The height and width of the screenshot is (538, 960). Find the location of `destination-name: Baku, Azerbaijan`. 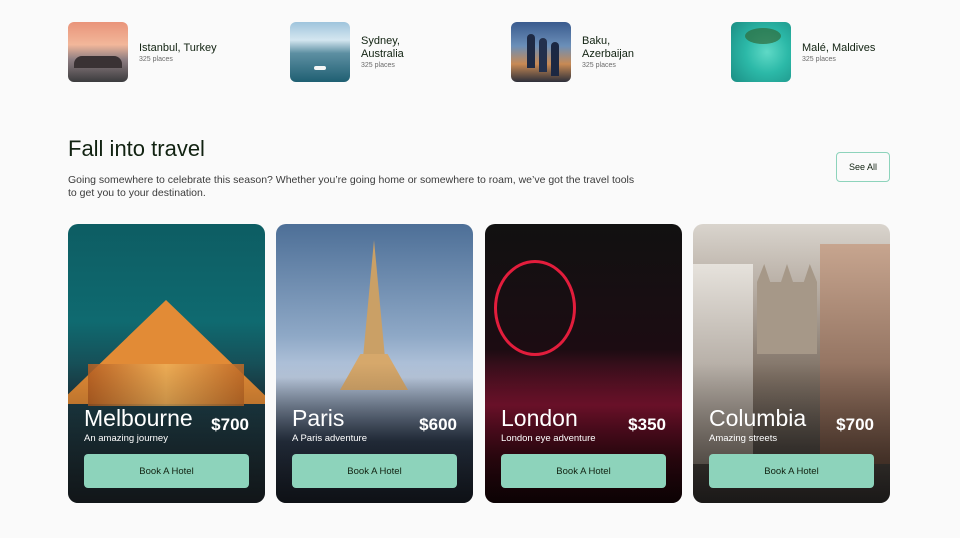

destination-name: Baku, Azerbaijan is located at coordinates (608, 47).